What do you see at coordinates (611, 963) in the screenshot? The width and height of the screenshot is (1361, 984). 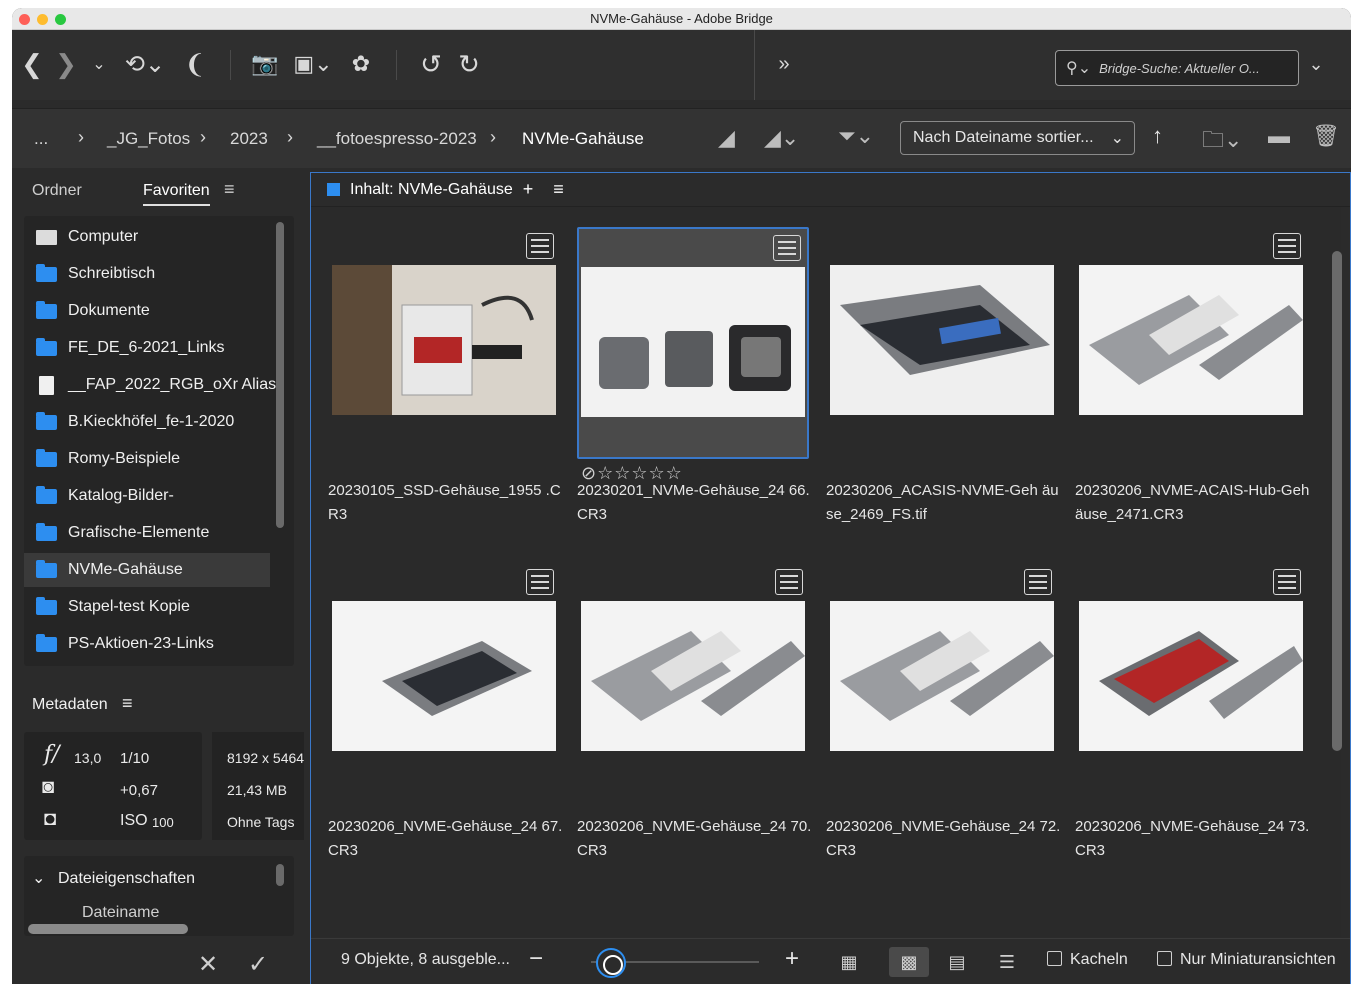 I see `slider-handle` at bounding box center [611, 963].